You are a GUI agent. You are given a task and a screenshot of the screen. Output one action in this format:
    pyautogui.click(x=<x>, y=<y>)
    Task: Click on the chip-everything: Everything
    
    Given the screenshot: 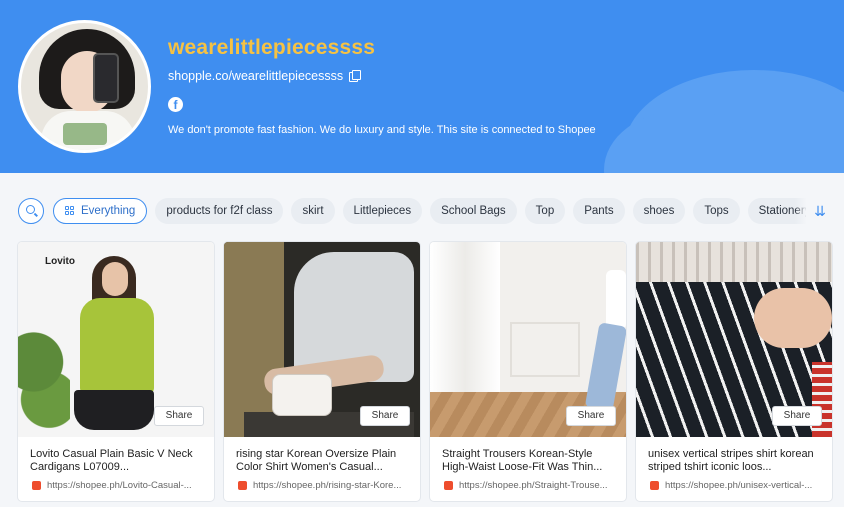 What is the action you would take?
    pyautogui.click(x=100, y=211)
    